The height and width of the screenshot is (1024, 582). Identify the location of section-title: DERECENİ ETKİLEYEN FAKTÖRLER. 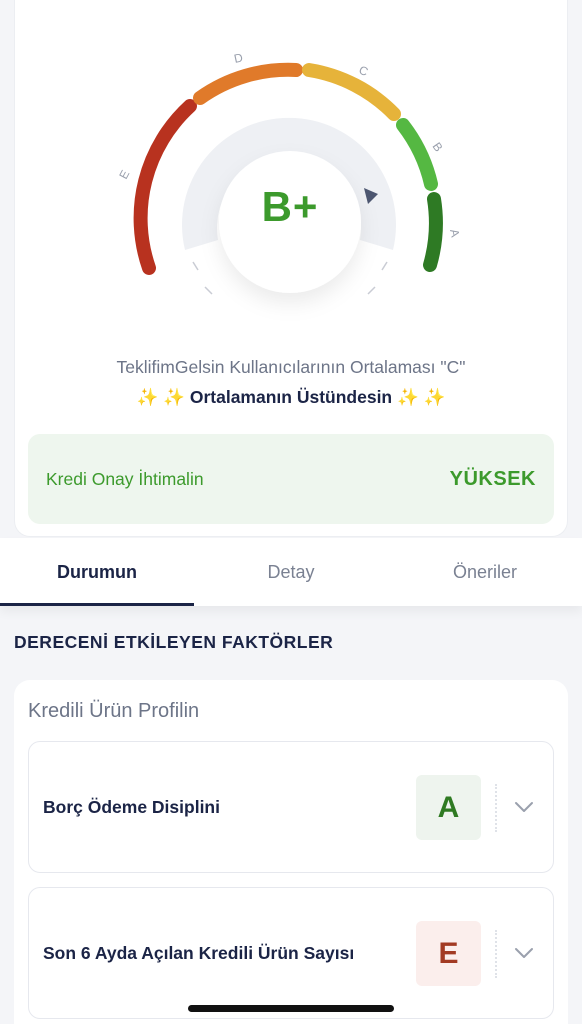
(174, 642).